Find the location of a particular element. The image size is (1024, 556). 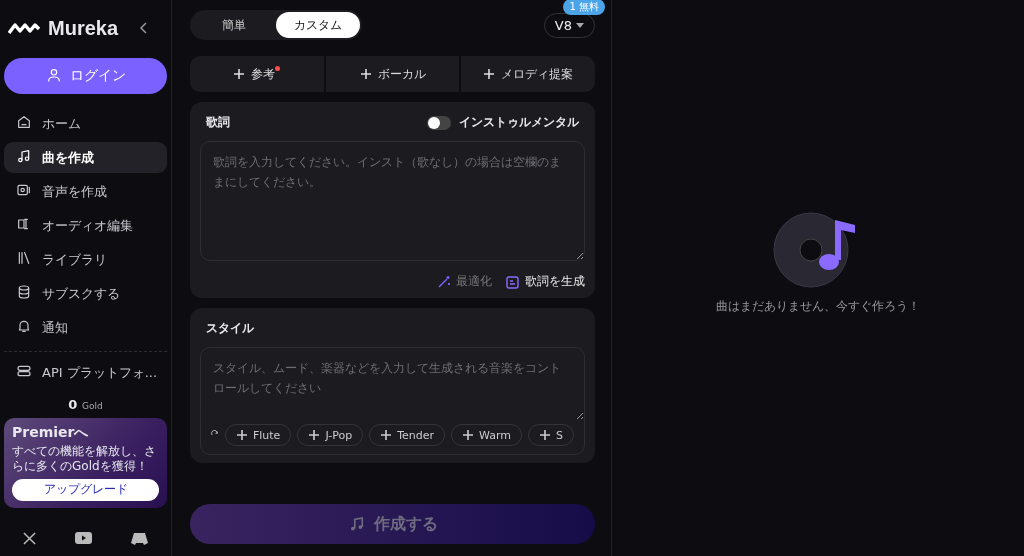

add-button: 参考 is located at coordinates (257, 74).